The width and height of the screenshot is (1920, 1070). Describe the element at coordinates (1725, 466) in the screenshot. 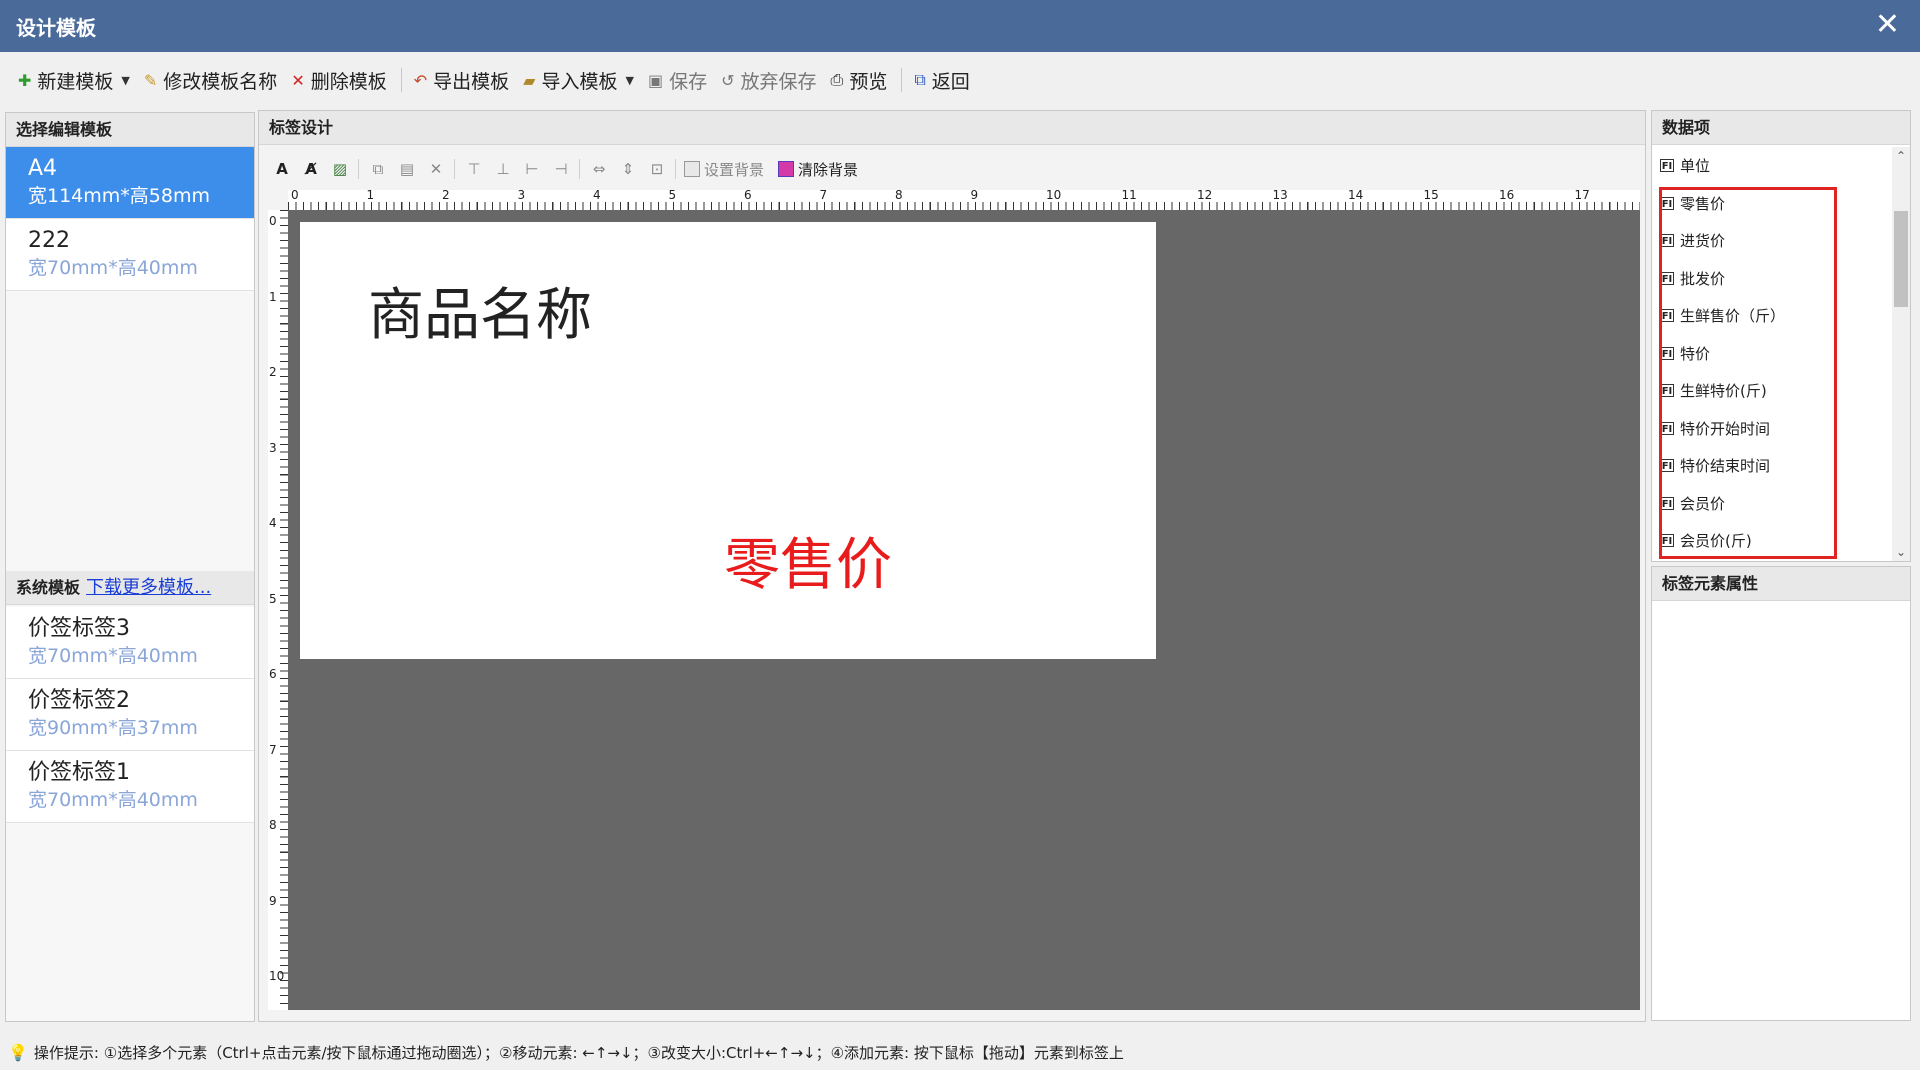

I see `data-item-label: 特价结束时间` at that location.